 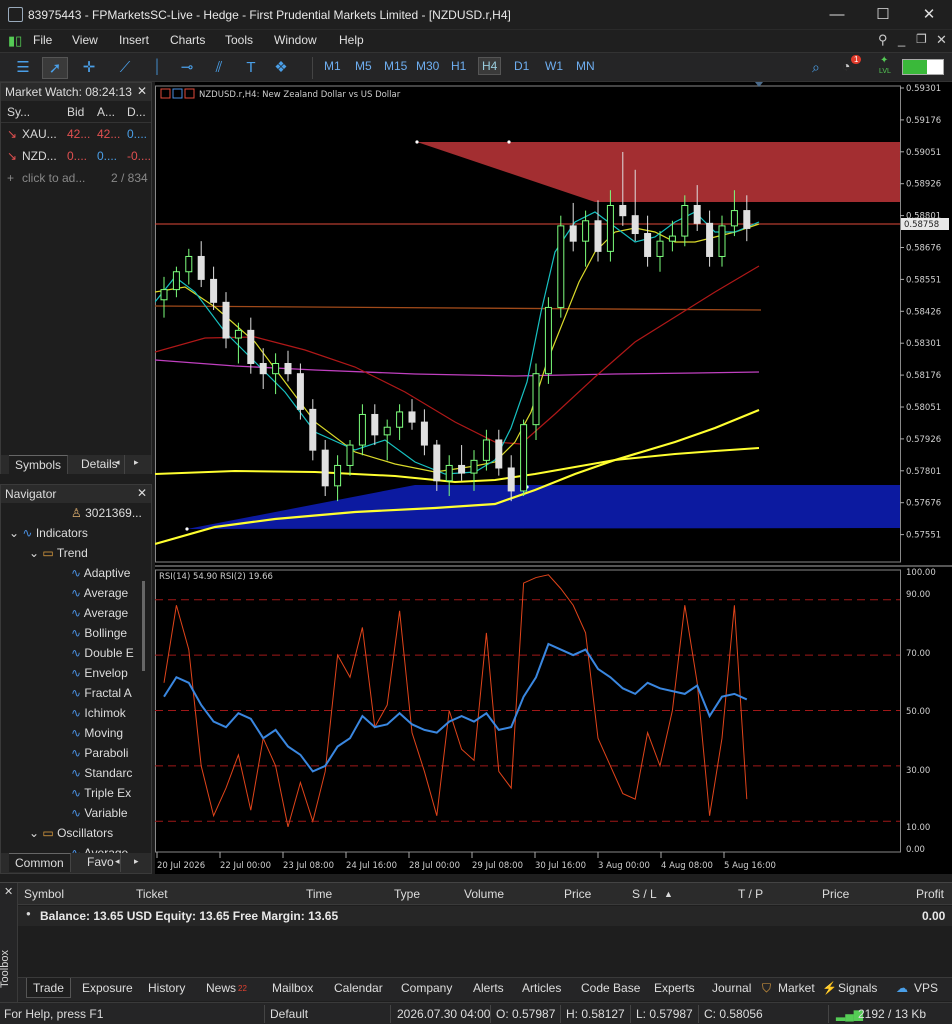 I want to click on col-type: Type, so click(x=407, y=894).